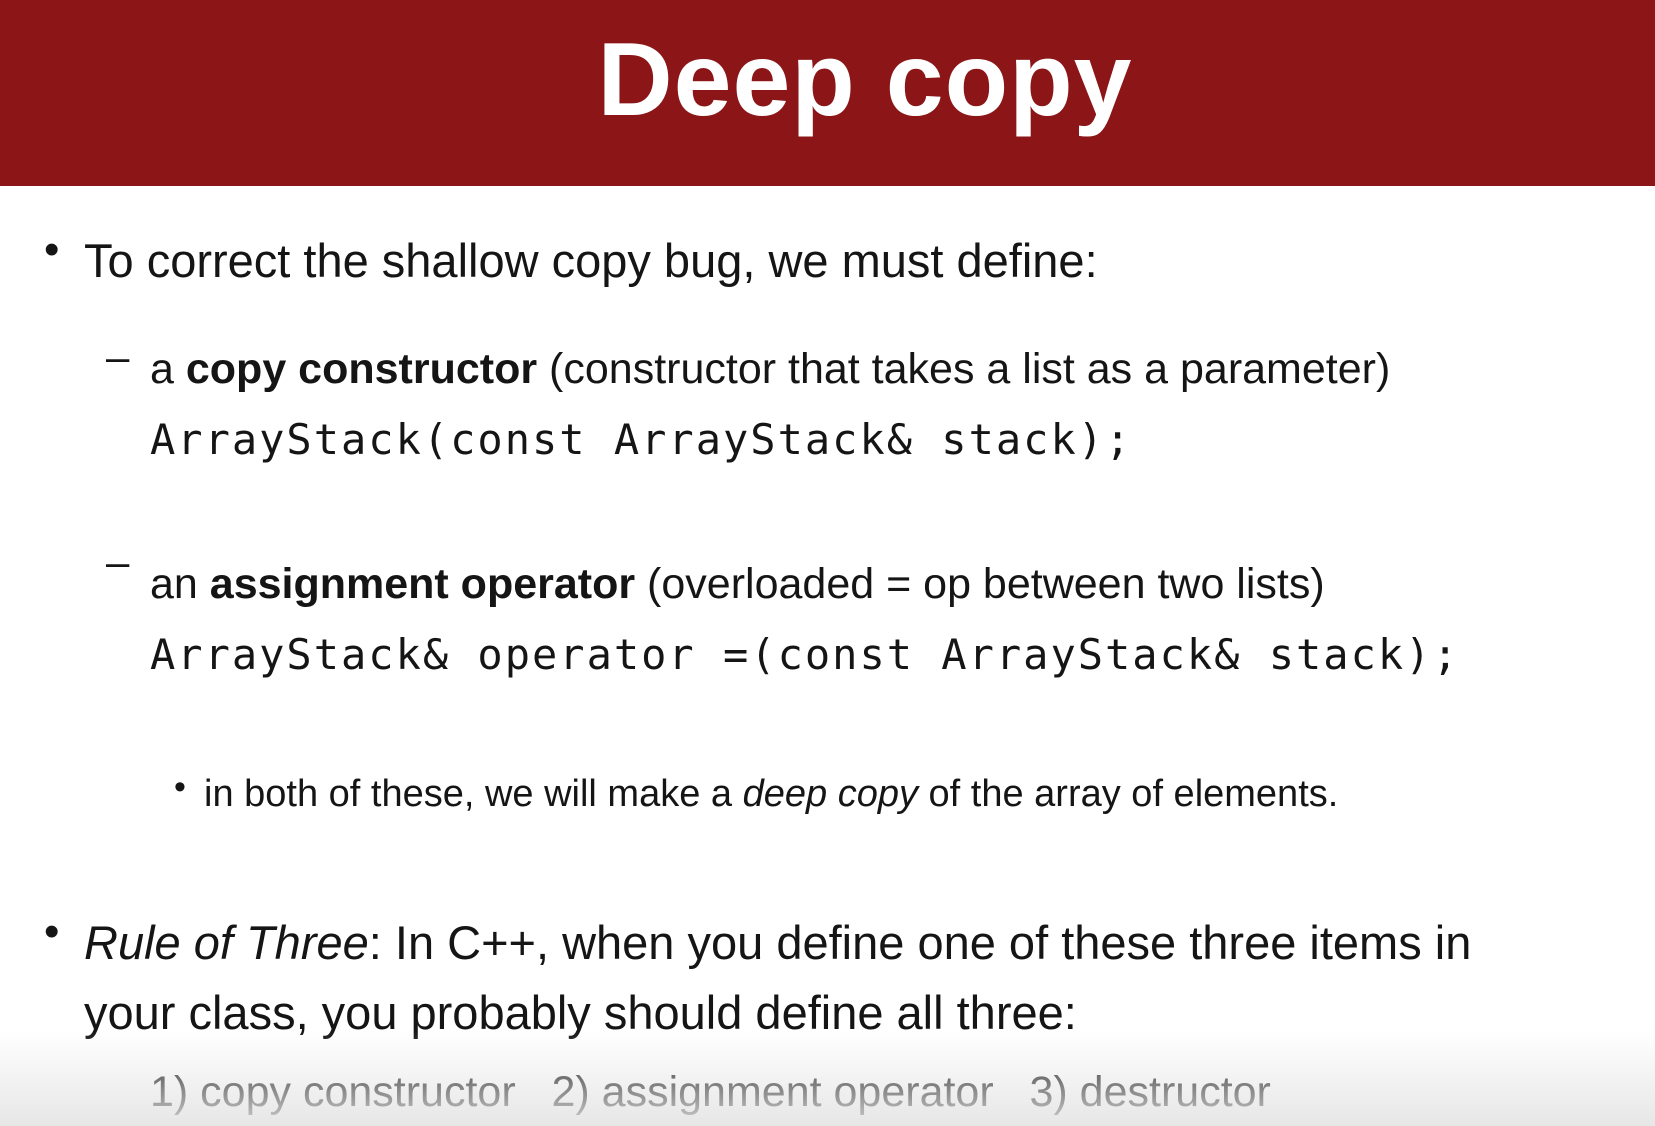 This screenshot has height=1126, width=1655. I want to click on assignment-operator-term: assignment operator, so click(422, 584).